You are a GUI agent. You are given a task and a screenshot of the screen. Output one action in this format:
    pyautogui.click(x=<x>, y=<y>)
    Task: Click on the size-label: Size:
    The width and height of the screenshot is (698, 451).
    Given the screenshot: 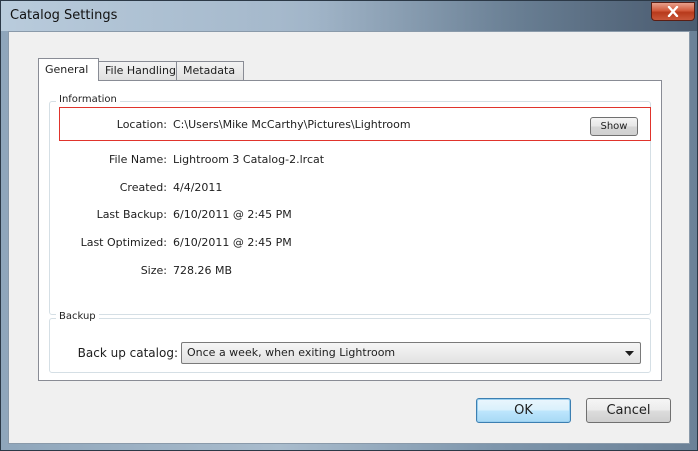 What is the action you would take?
    pyautogui.click(x=153, y=270)
    